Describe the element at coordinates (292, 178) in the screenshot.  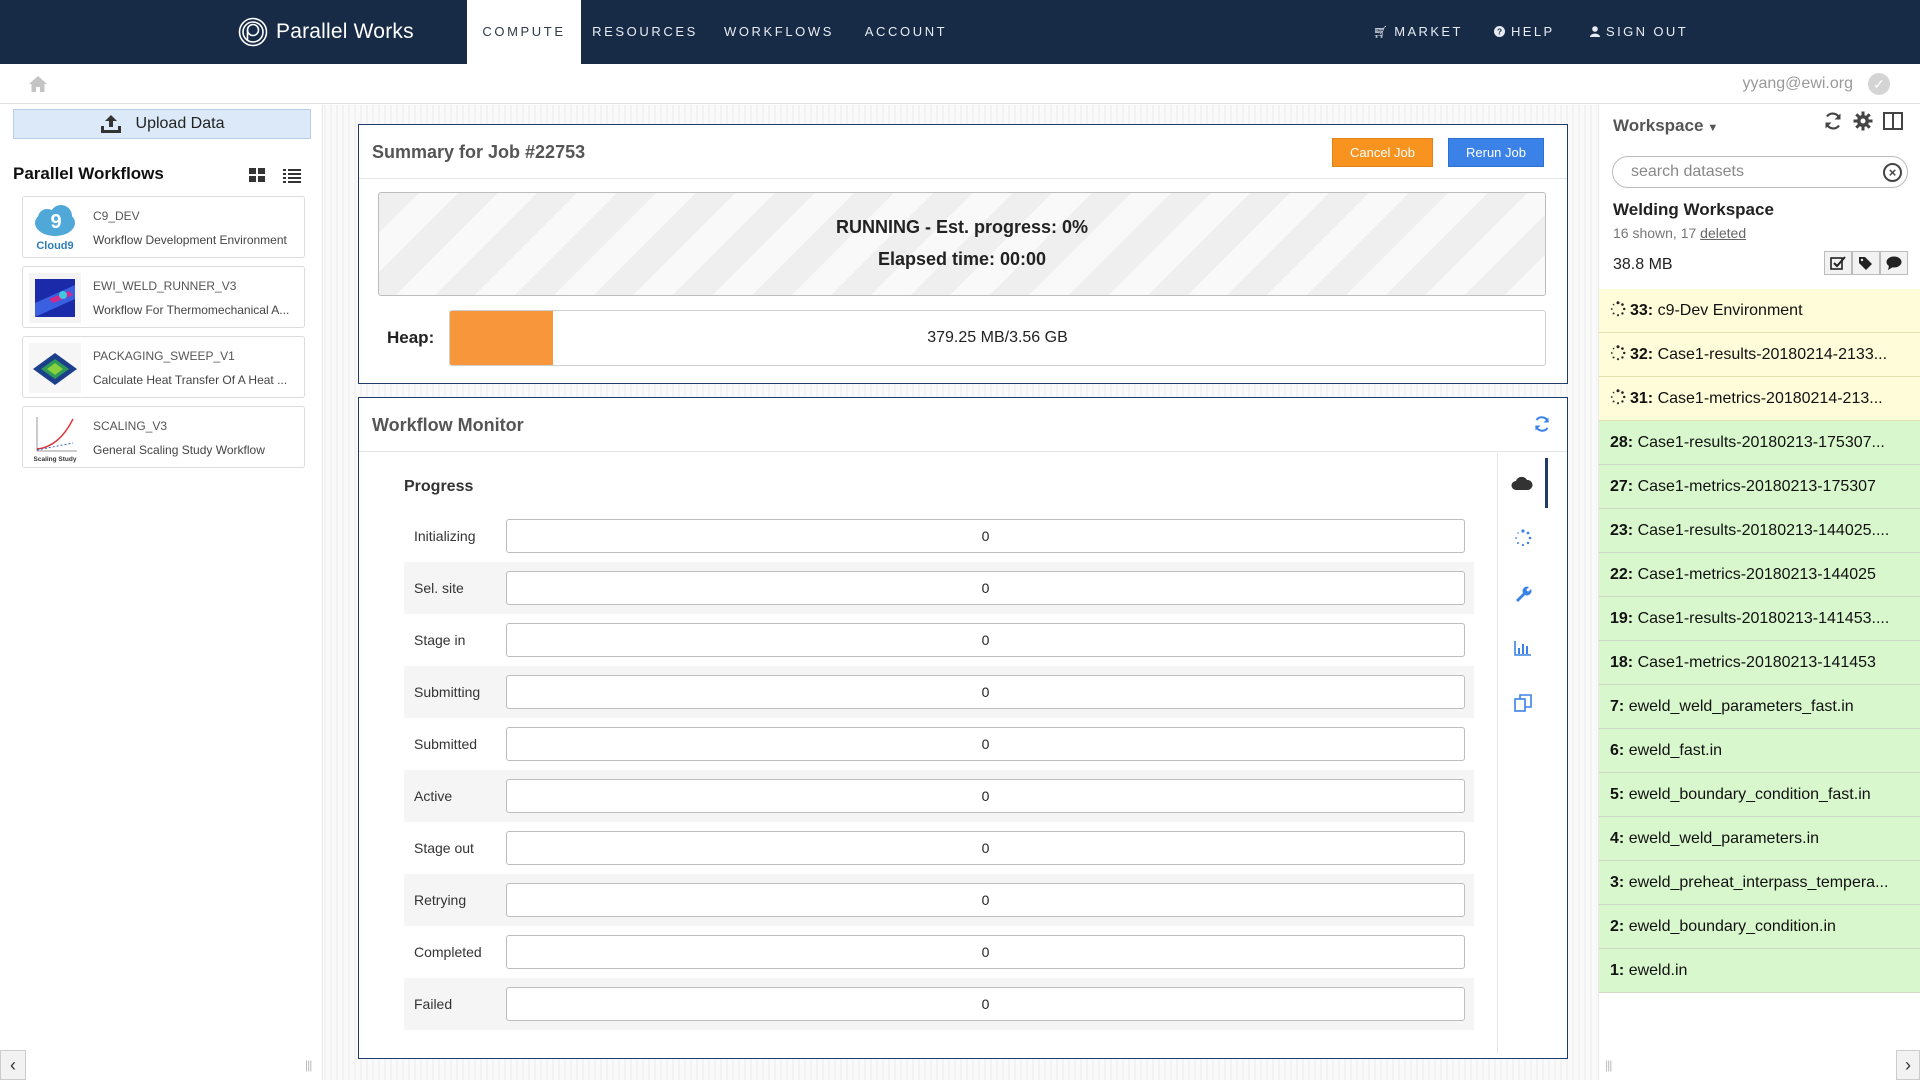
I see `list-view-icon` at that location.